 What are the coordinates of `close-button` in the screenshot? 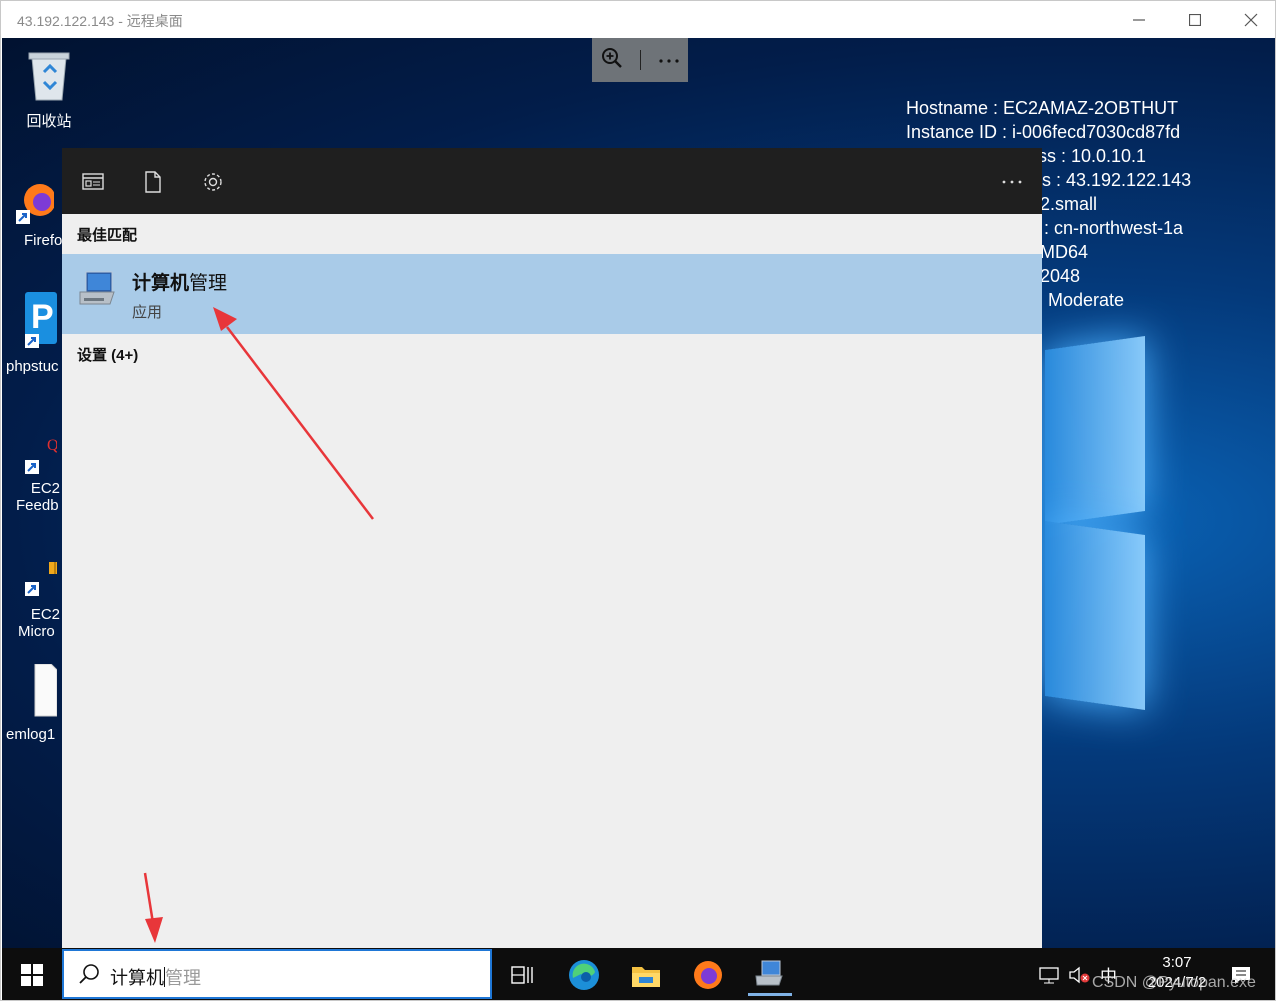 It's located at (1249, 19).